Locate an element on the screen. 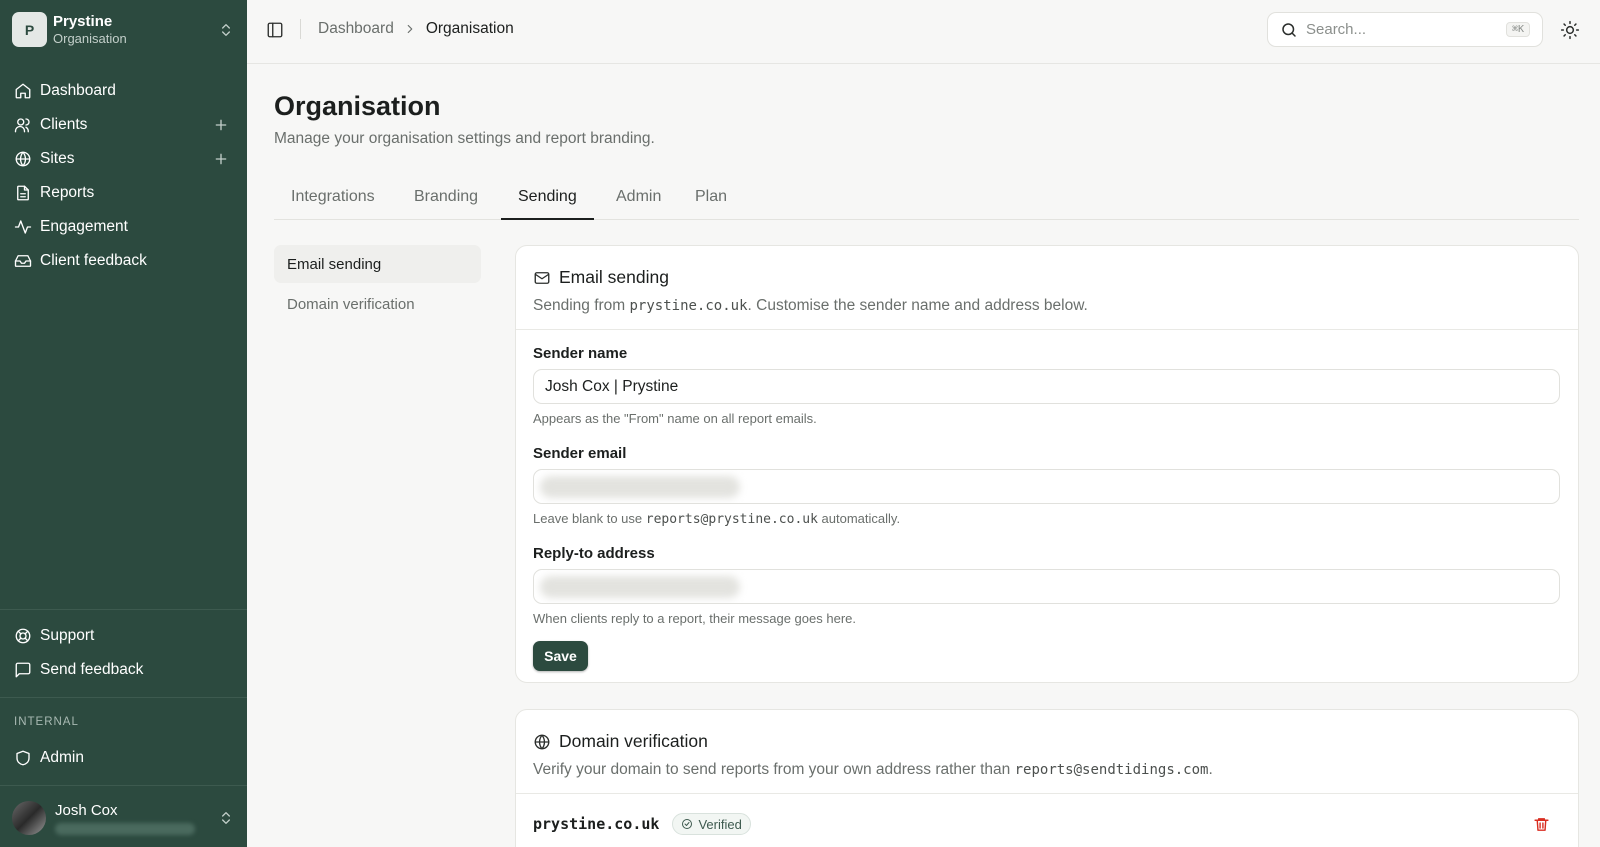 The image size is (1600, 847). subnav-domain-verification: Domain verification is located at coordinates (377, 304).